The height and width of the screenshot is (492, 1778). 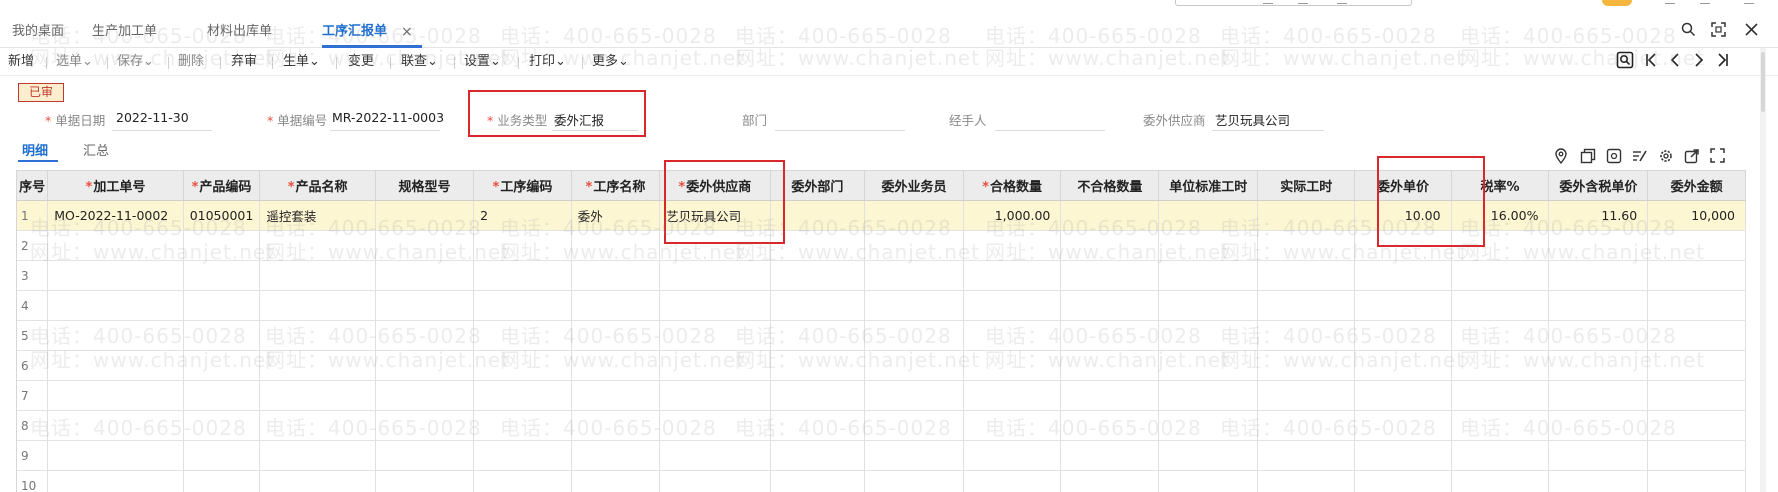 I want to click on vertical-scrollbar, so click(x=1763, y=270).